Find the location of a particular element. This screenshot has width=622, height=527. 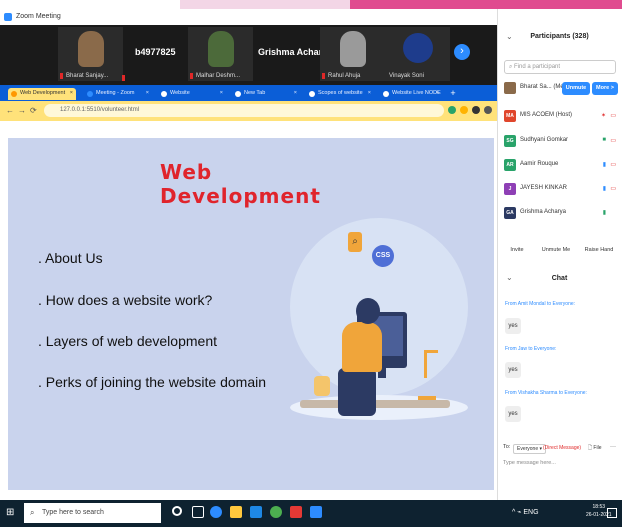

notification-icon is located at coordinates (612, 513).